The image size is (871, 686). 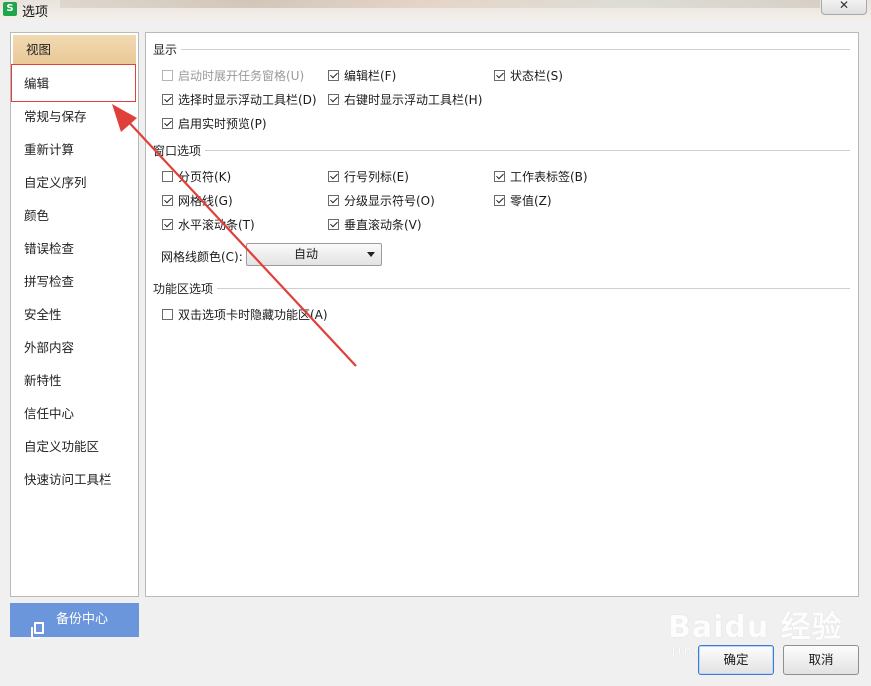 What do you see at coordinates (821, 660) in the screenshot?
I see `cancel-button: 取消` at bounding box center [821, 660].